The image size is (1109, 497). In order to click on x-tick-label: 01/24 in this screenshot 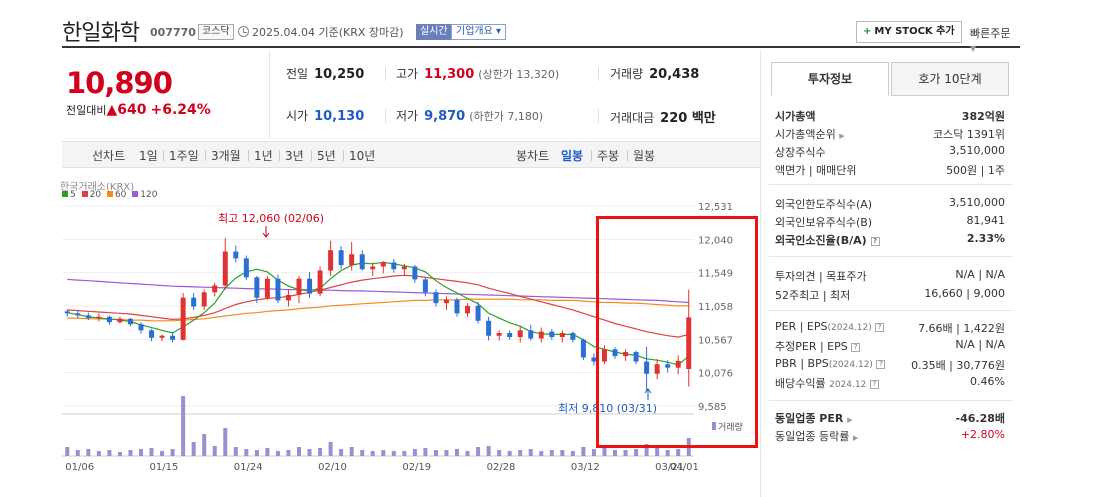, I will do `click(248, 467)`.